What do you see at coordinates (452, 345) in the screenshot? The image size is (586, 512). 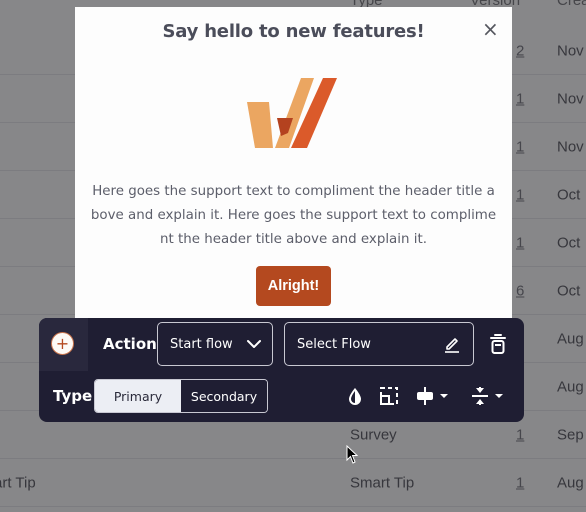 I see `edit-pencil-icon` at bounding box center [452, 345].